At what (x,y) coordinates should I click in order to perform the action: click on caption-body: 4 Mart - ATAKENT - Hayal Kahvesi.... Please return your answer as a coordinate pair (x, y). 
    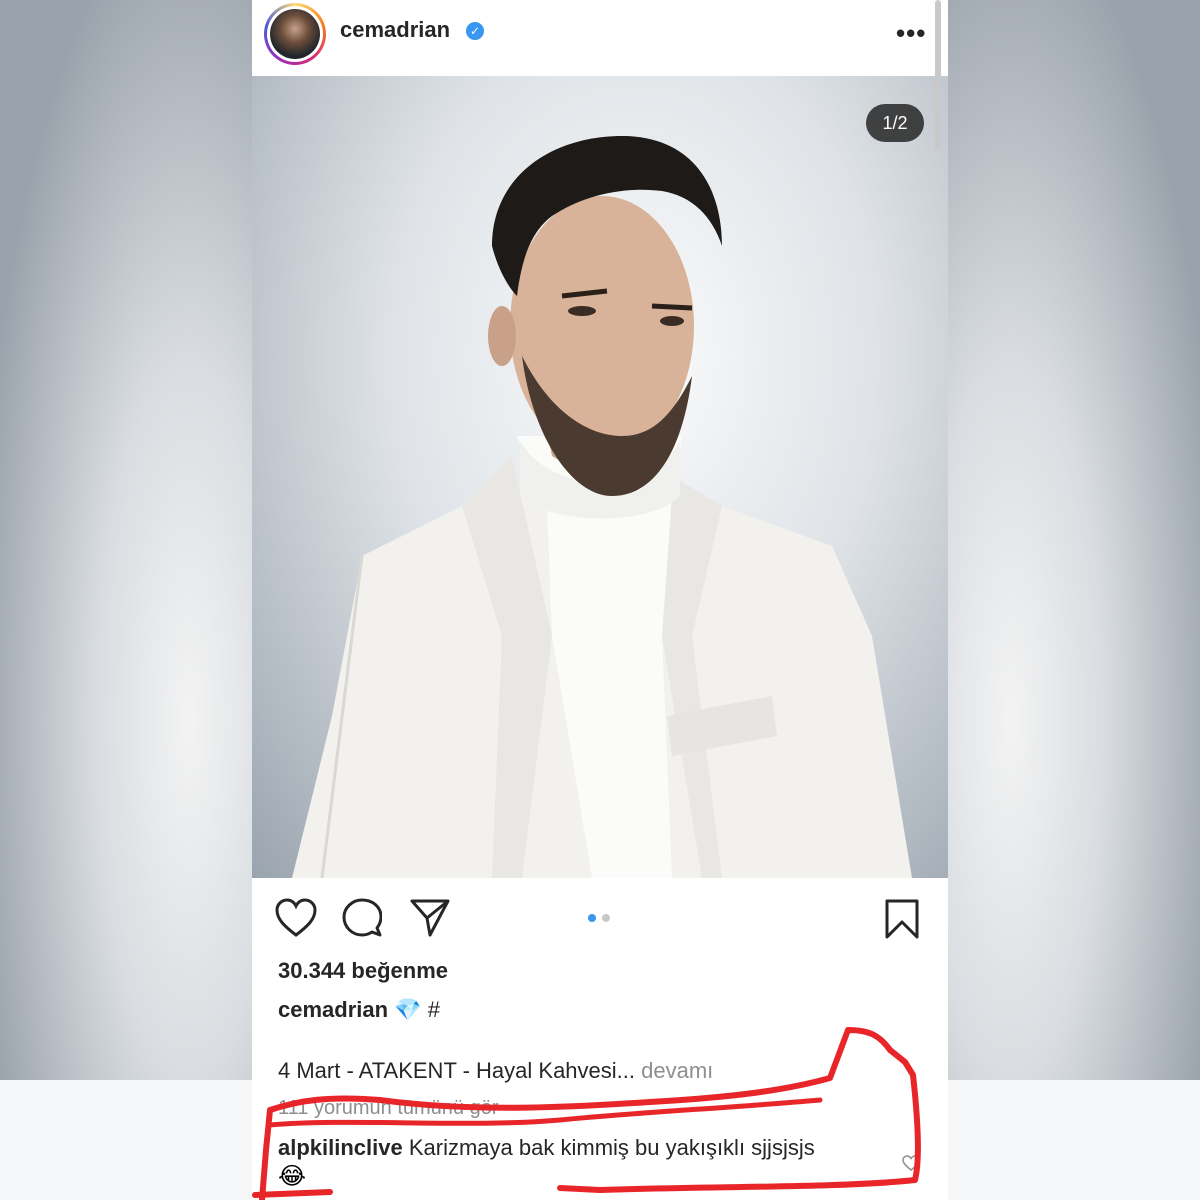
    Looking at the image, I should click on (456, 1070).